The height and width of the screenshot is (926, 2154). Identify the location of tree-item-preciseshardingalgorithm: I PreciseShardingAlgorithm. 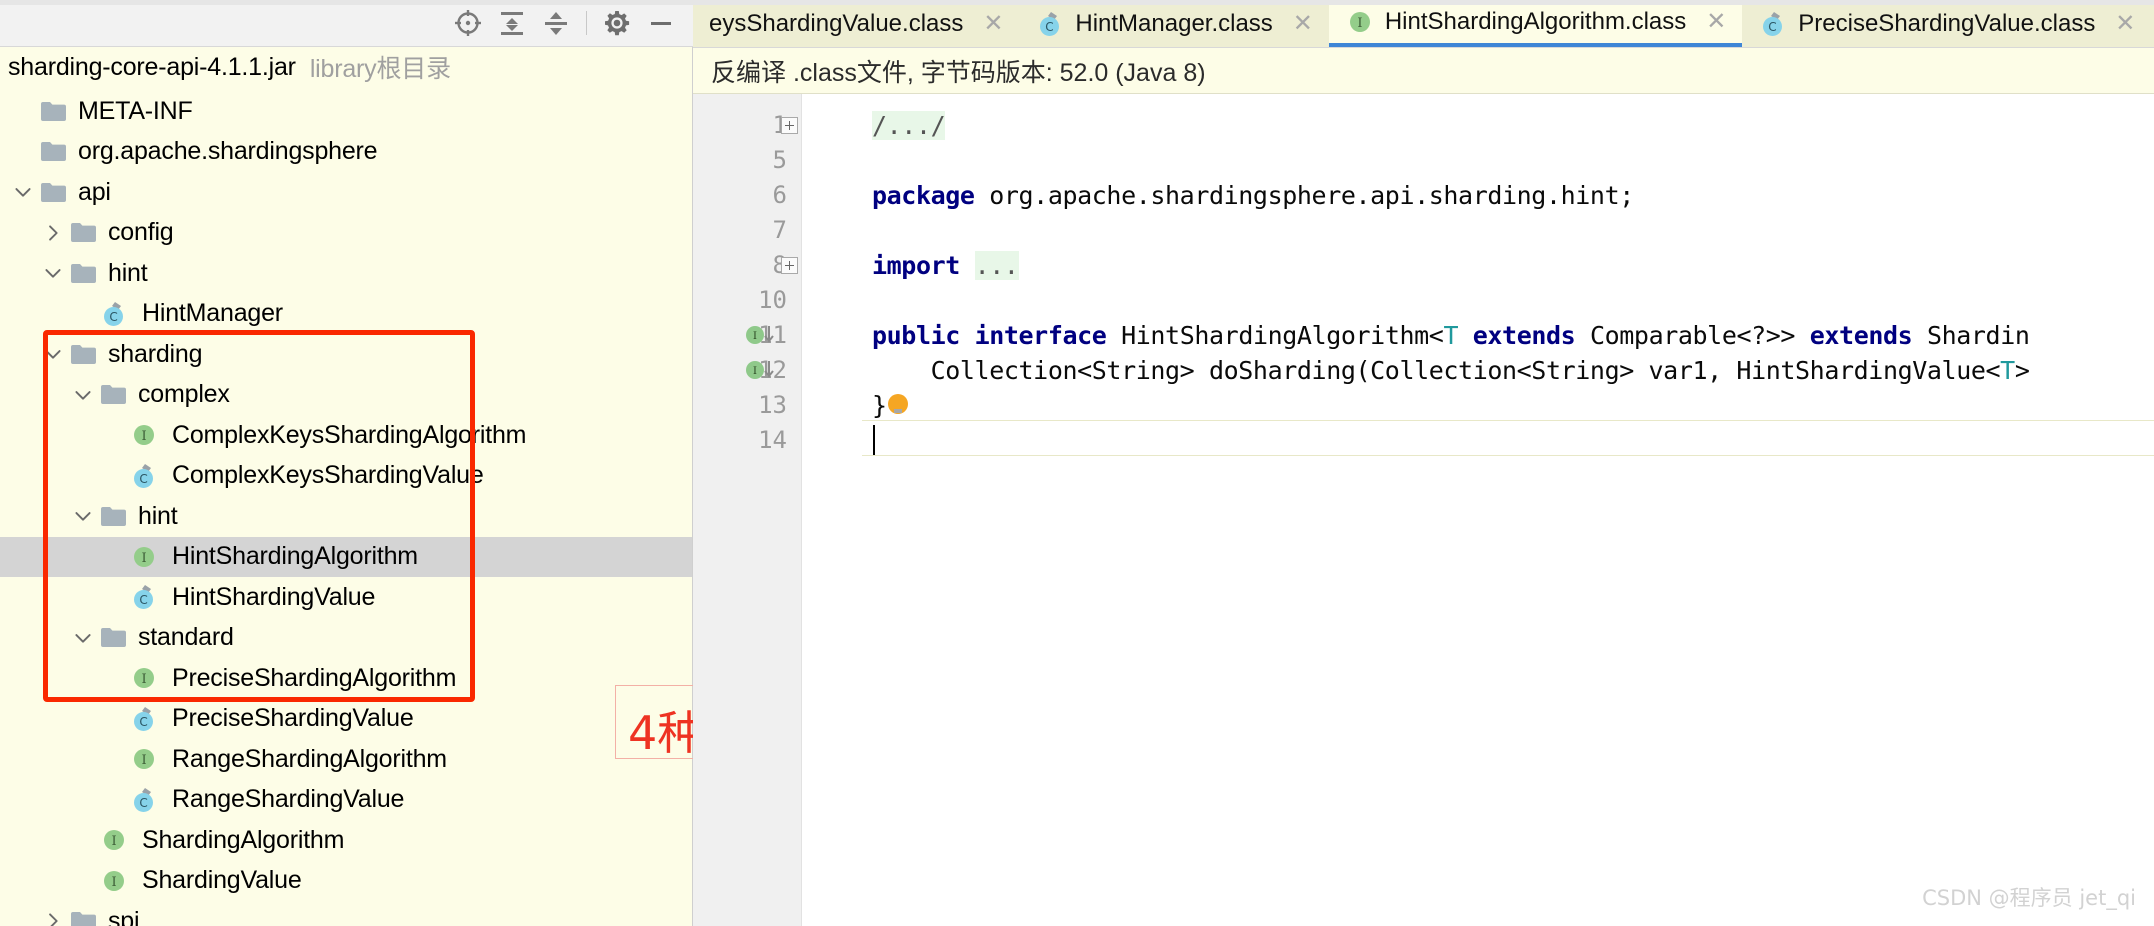
(346, 678).